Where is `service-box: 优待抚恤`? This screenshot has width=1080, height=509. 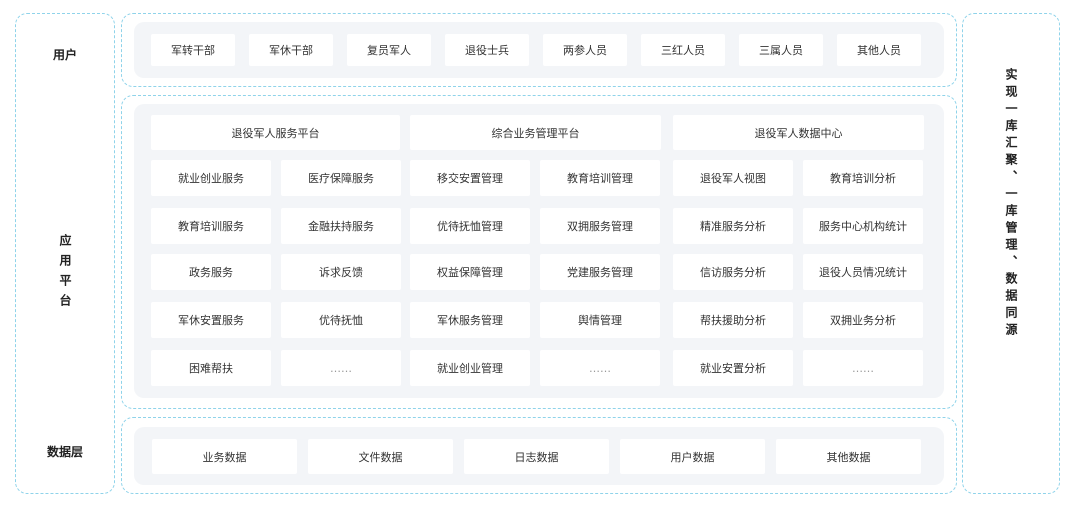 service-box: 优待抚恤 is located at coordinates (341, 320).